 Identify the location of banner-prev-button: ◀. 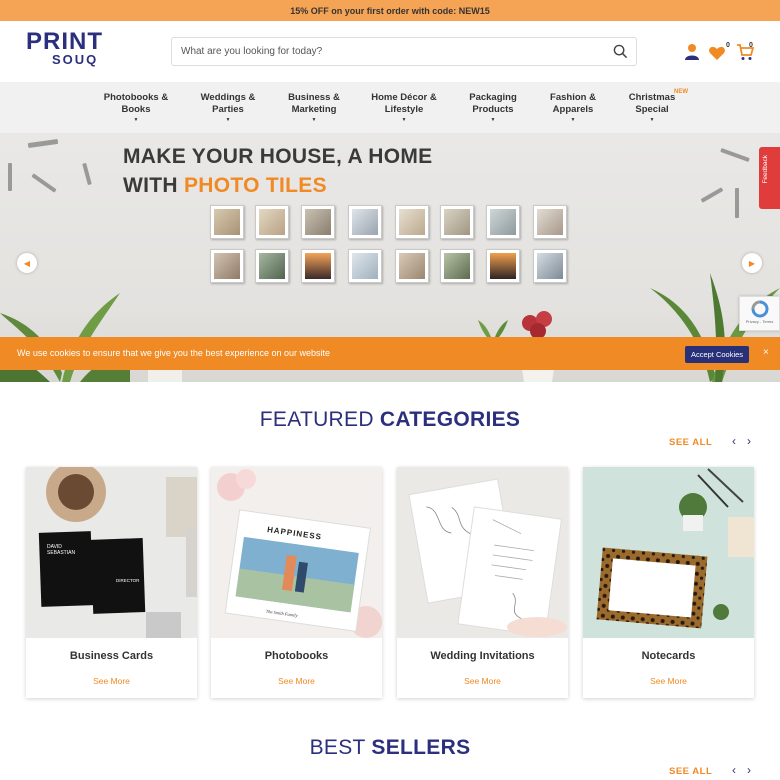
(27, 263).